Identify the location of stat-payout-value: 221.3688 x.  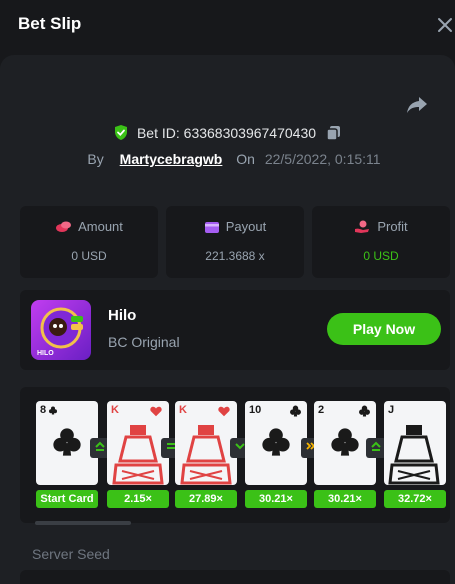
(235, 256).